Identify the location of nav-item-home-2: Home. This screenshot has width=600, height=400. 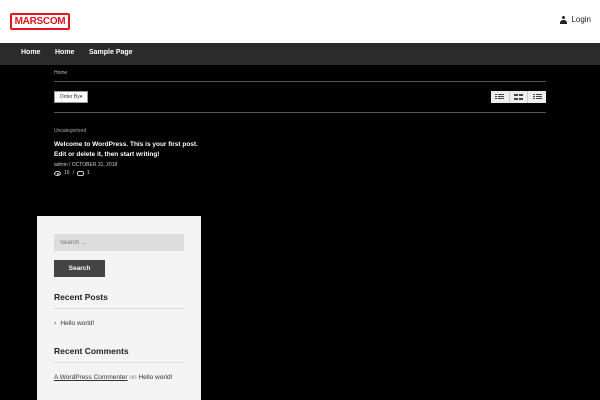
(64, 52).